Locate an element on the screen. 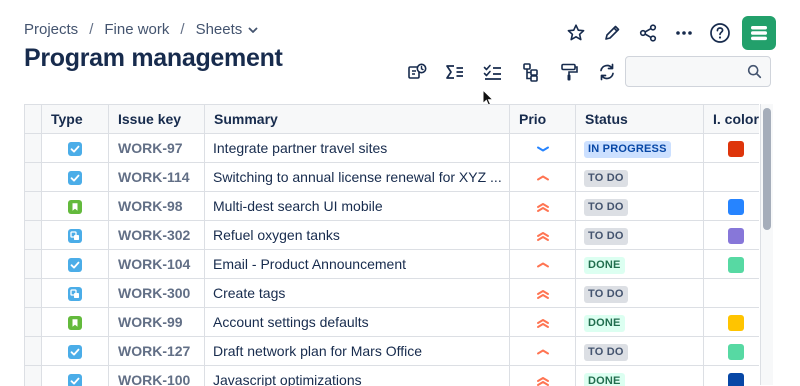  summary-cell: Create tags is located at coordinates (357, 293).